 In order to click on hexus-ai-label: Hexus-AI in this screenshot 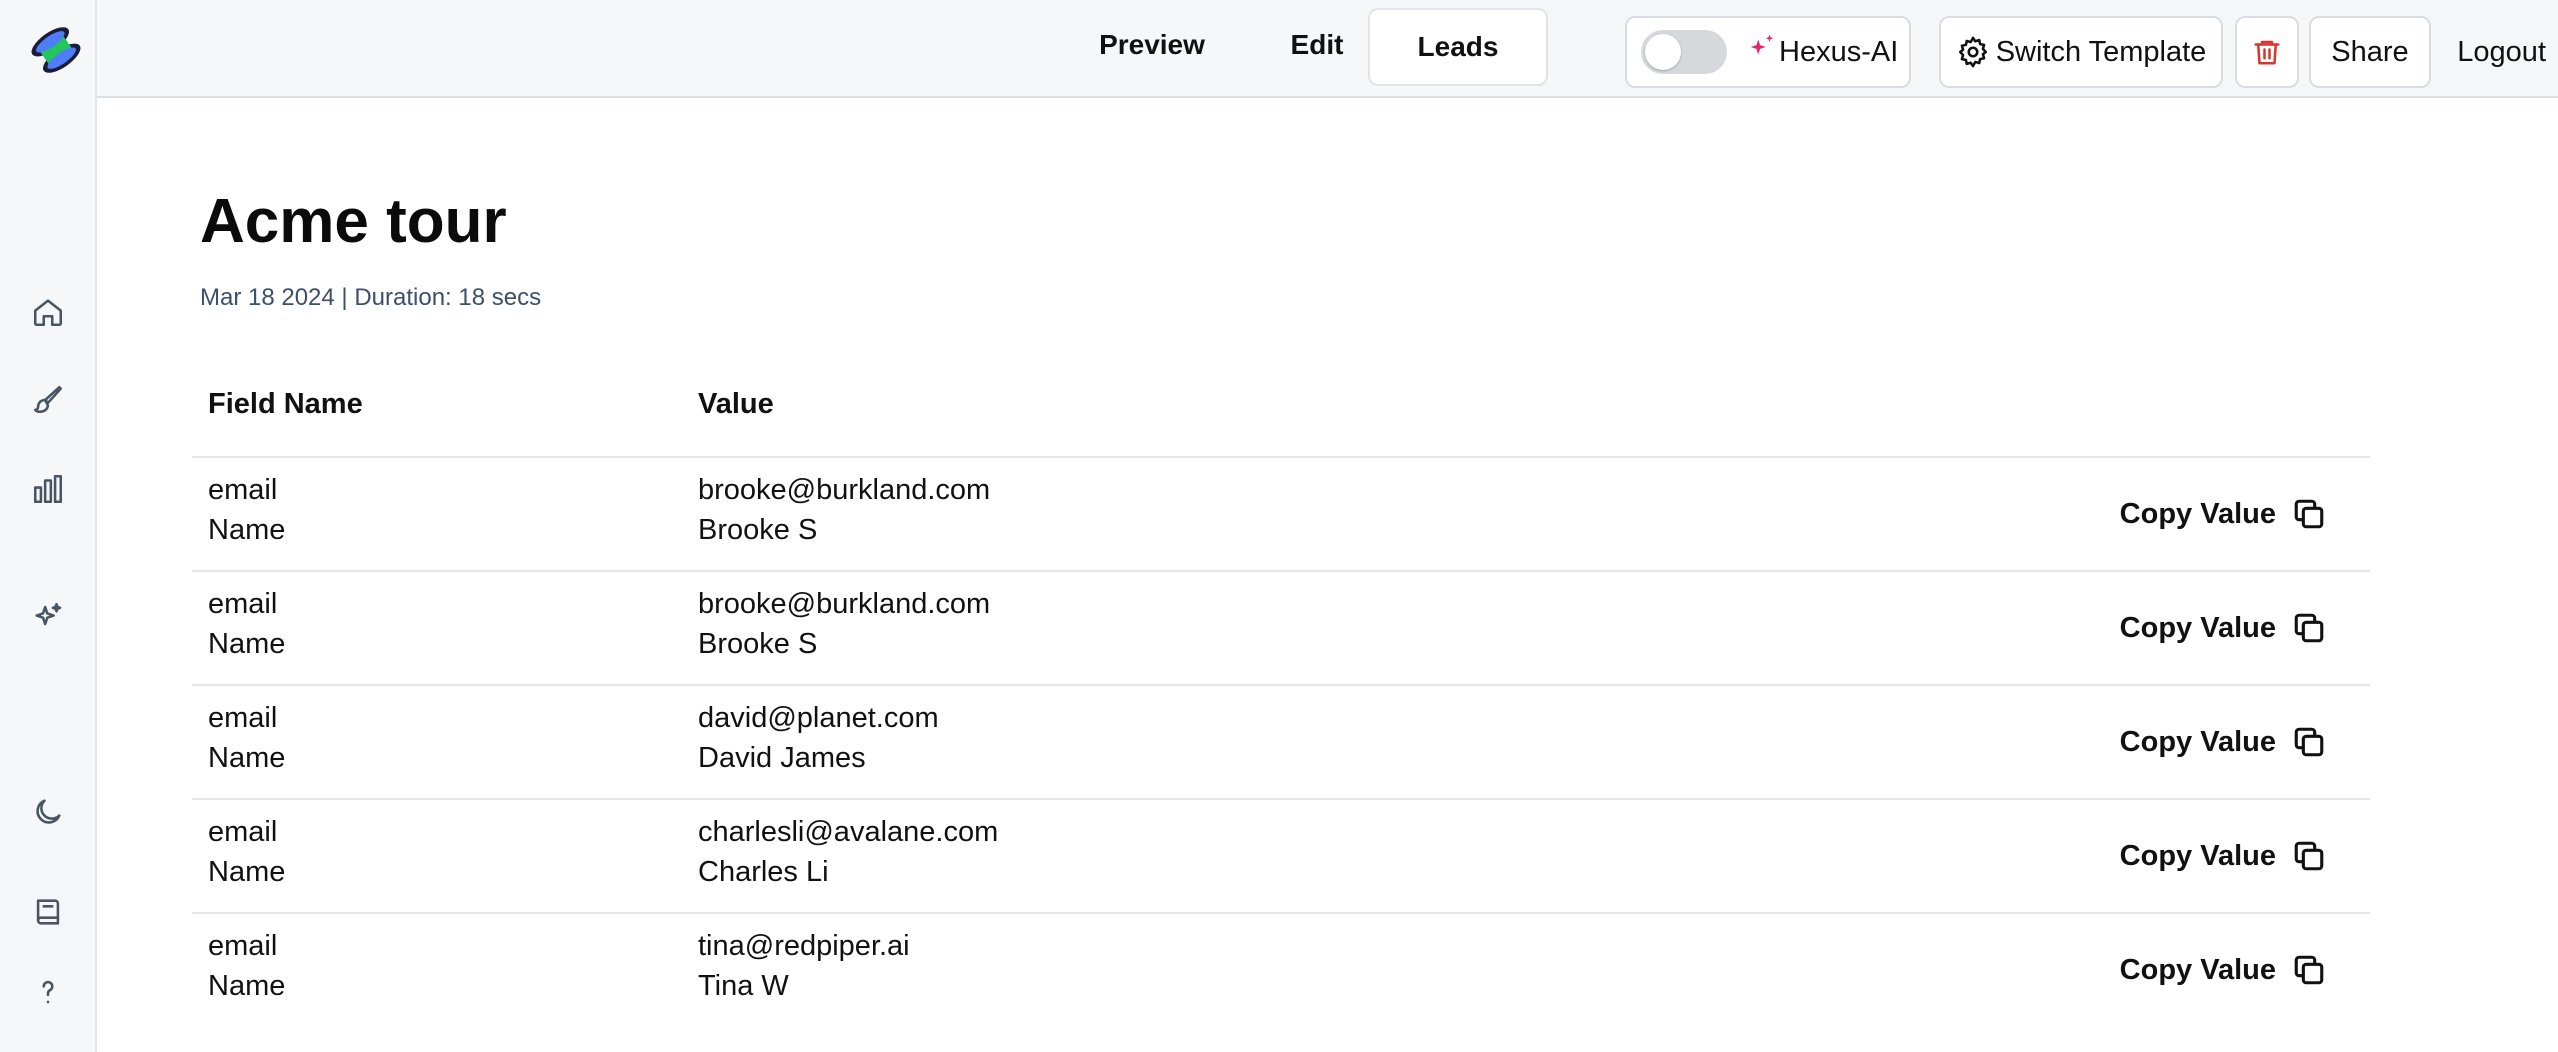, I will do `click(1839, 51)`.